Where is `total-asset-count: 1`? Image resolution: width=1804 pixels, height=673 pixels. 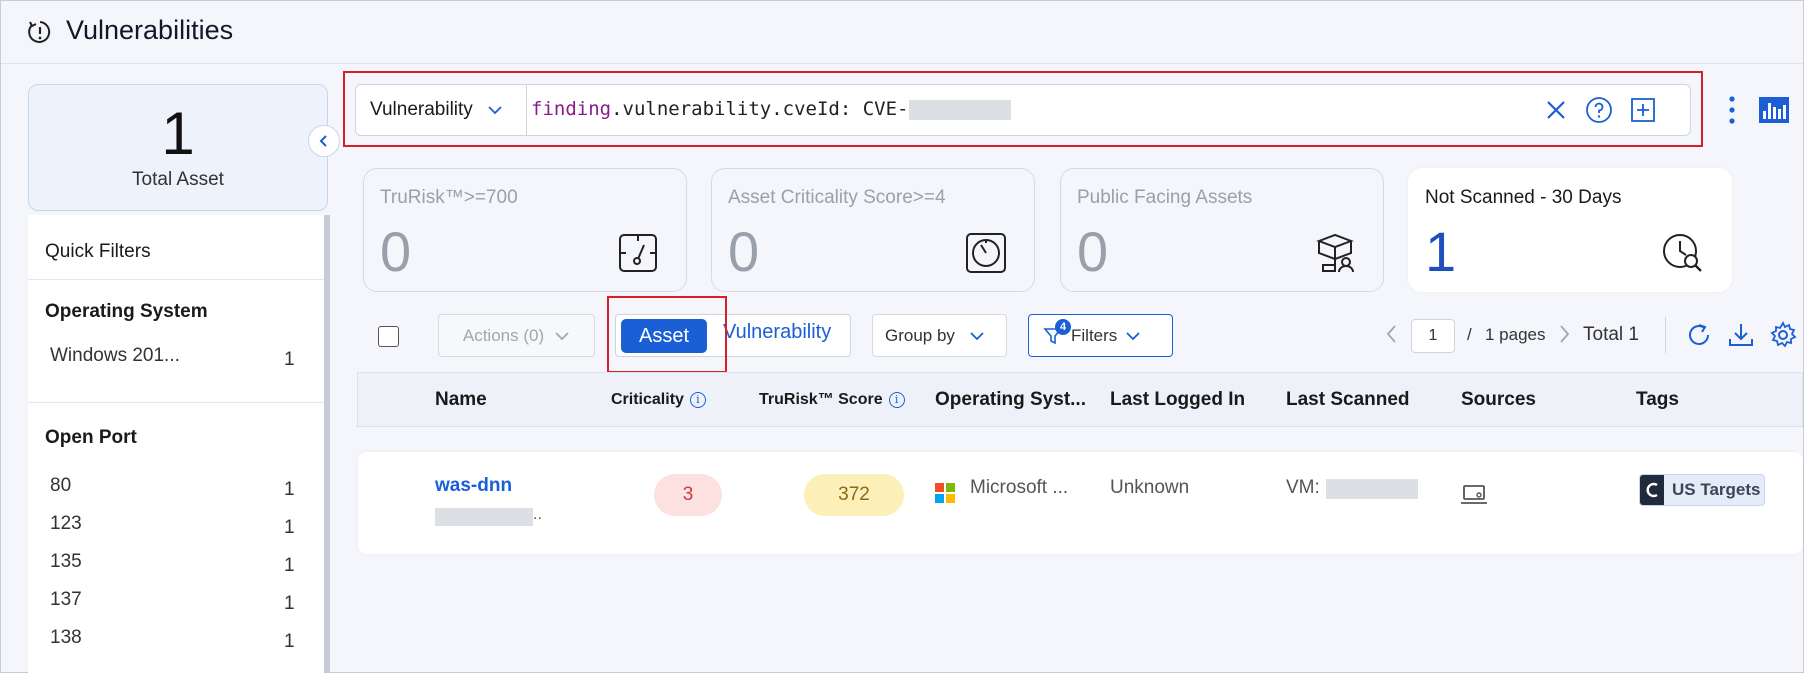
total-asset-count: 1 is located at coordinates (178, 133).